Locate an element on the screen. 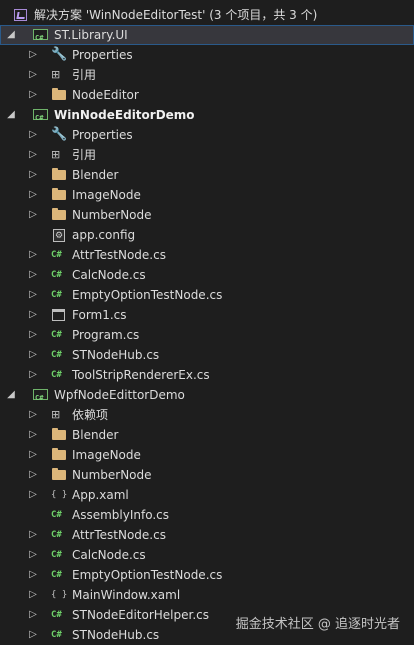  tree-item: ▷ ⊞ 依赖项 is located at coordinates (207, 415).